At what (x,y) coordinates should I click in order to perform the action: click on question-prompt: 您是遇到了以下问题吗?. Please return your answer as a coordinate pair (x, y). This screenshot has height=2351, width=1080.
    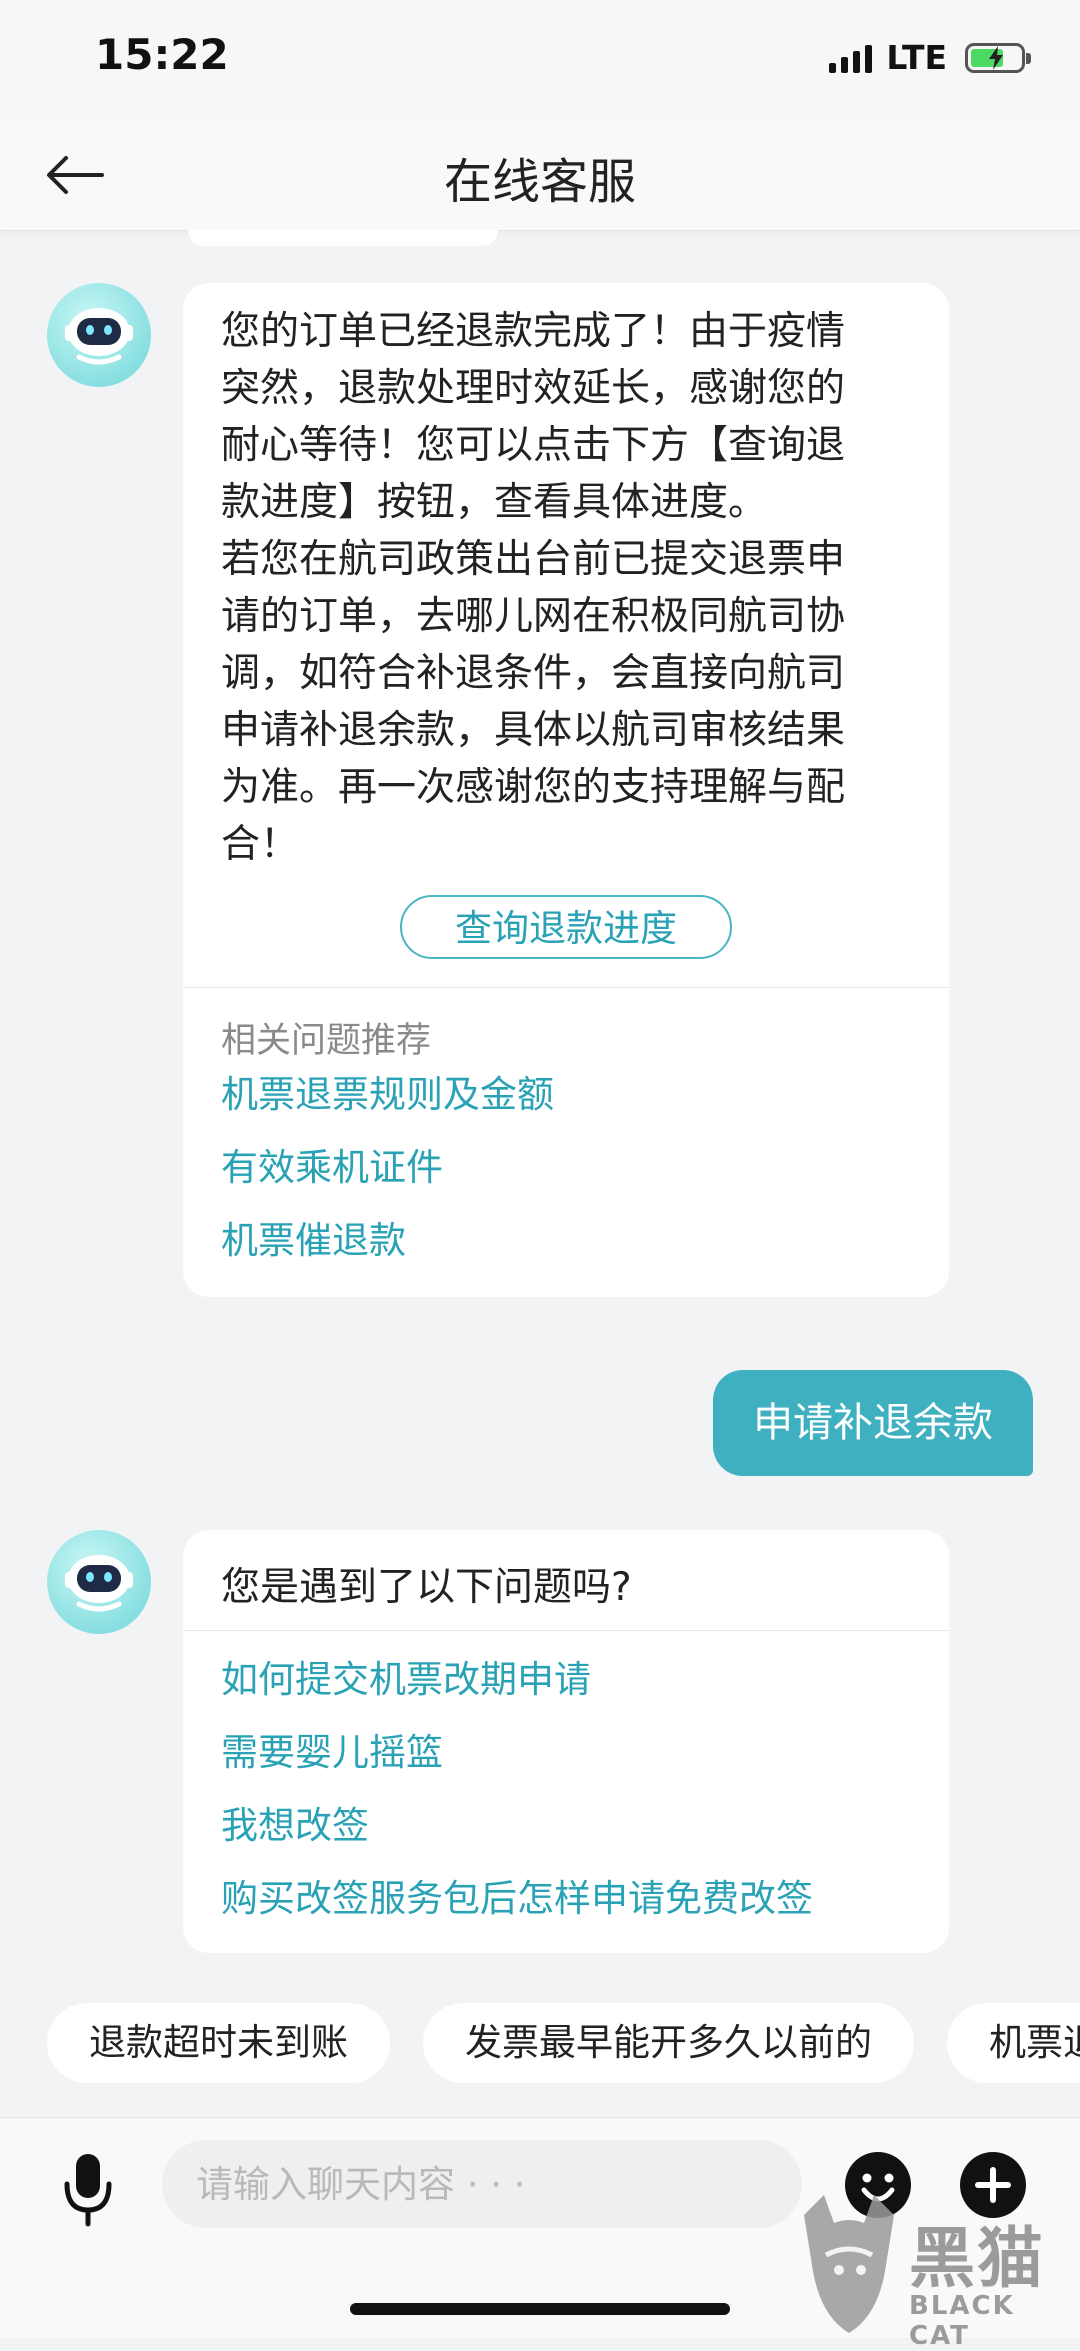
    Looking at the image, I should click on (426, 1587).